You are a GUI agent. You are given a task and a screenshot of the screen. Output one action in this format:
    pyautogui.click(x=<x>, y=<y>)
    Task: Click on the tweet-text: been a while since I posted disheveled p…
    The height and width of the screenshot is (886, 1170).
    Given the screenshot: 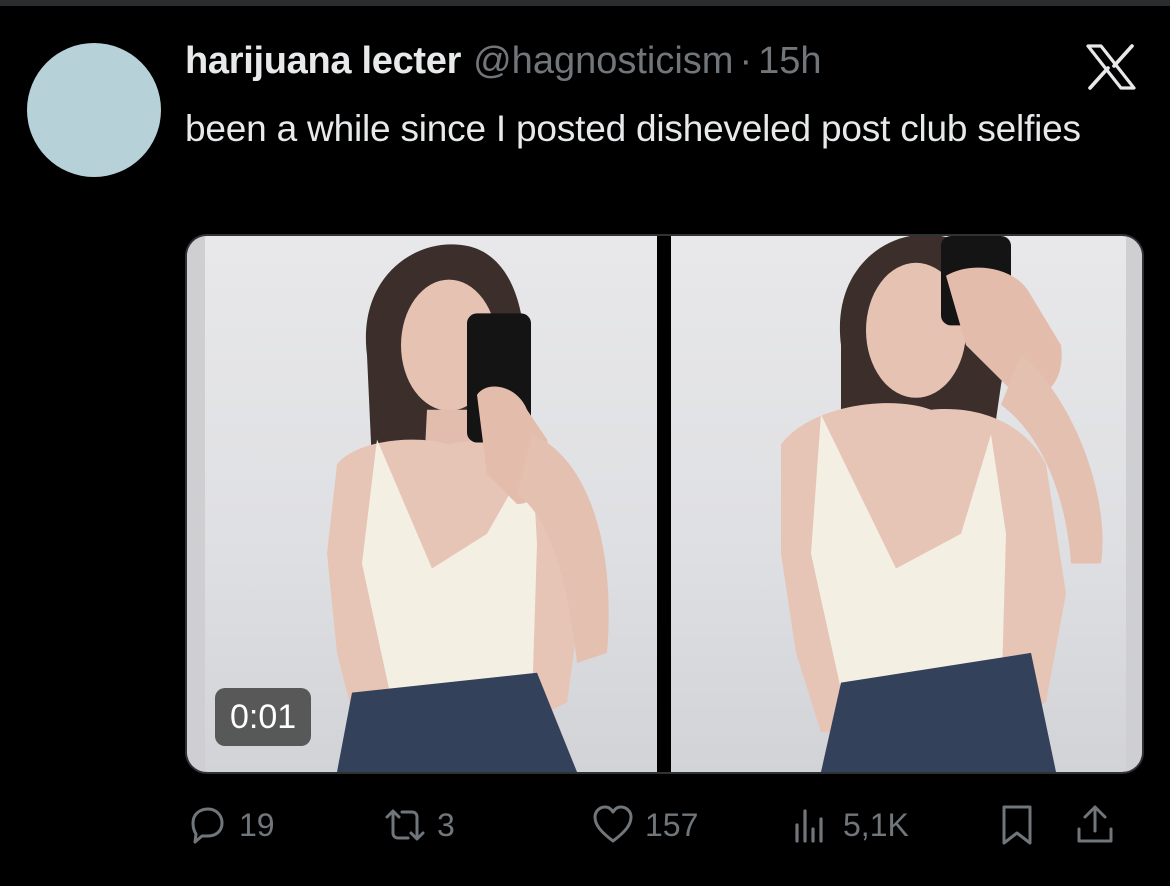 What is the action you would take?
    pyautogui.click(x=633, y=128)
    